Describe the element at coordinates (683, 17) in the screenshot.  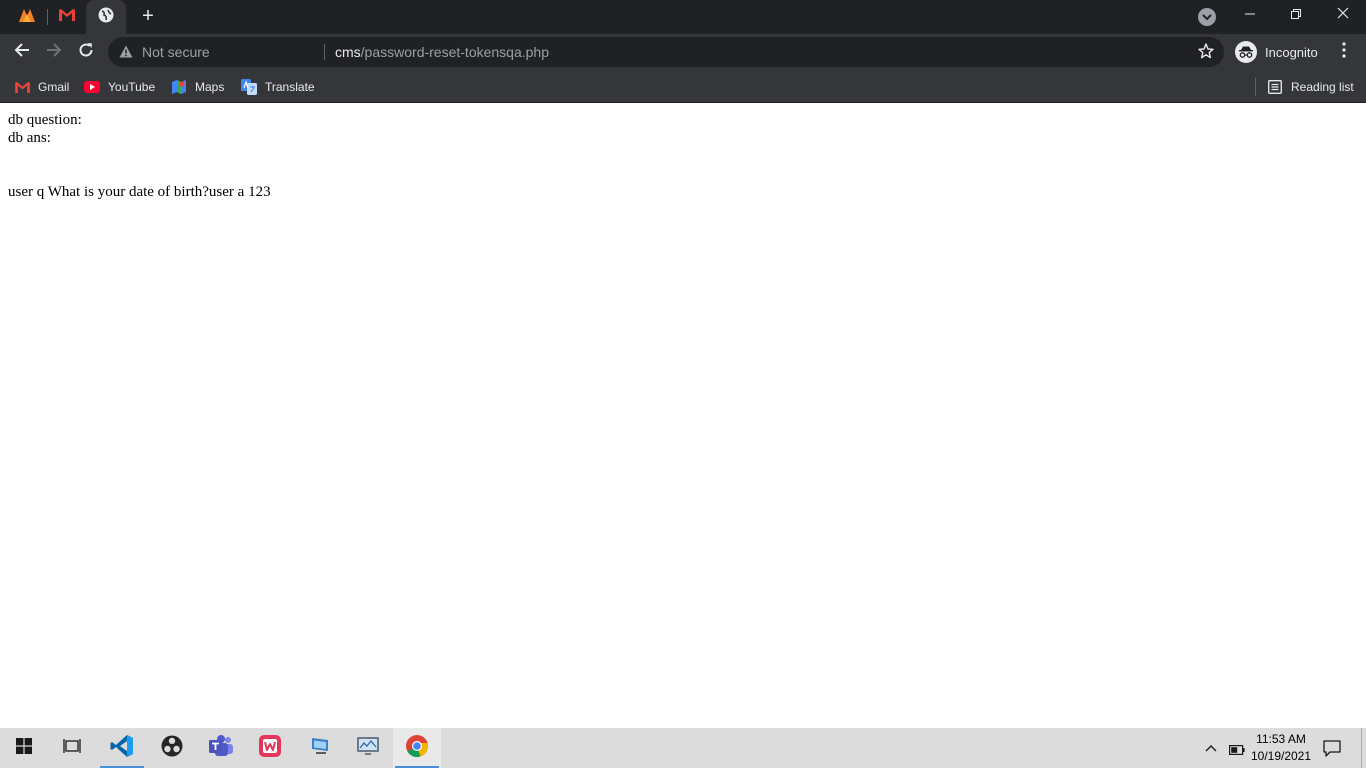
I see `browser-titlebar: +` at that location.